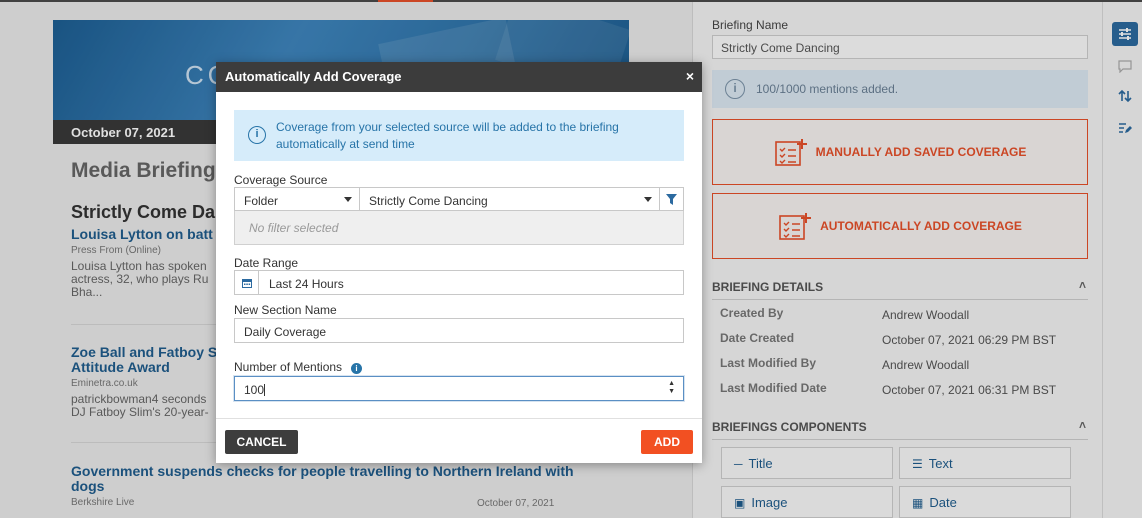  Describe the element at coordinates (261, 201) in the screenshot. I see `source-type-value: Folder` at that location.